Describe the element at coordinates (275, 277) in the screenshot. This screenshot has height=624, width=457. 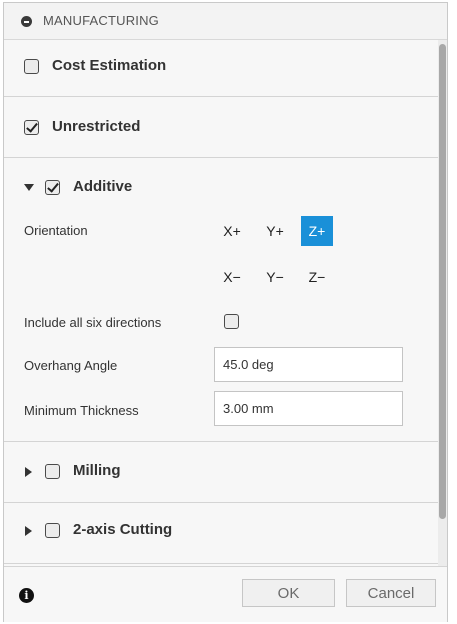
I see `orientation-y-minus-button: Y−` at that location.